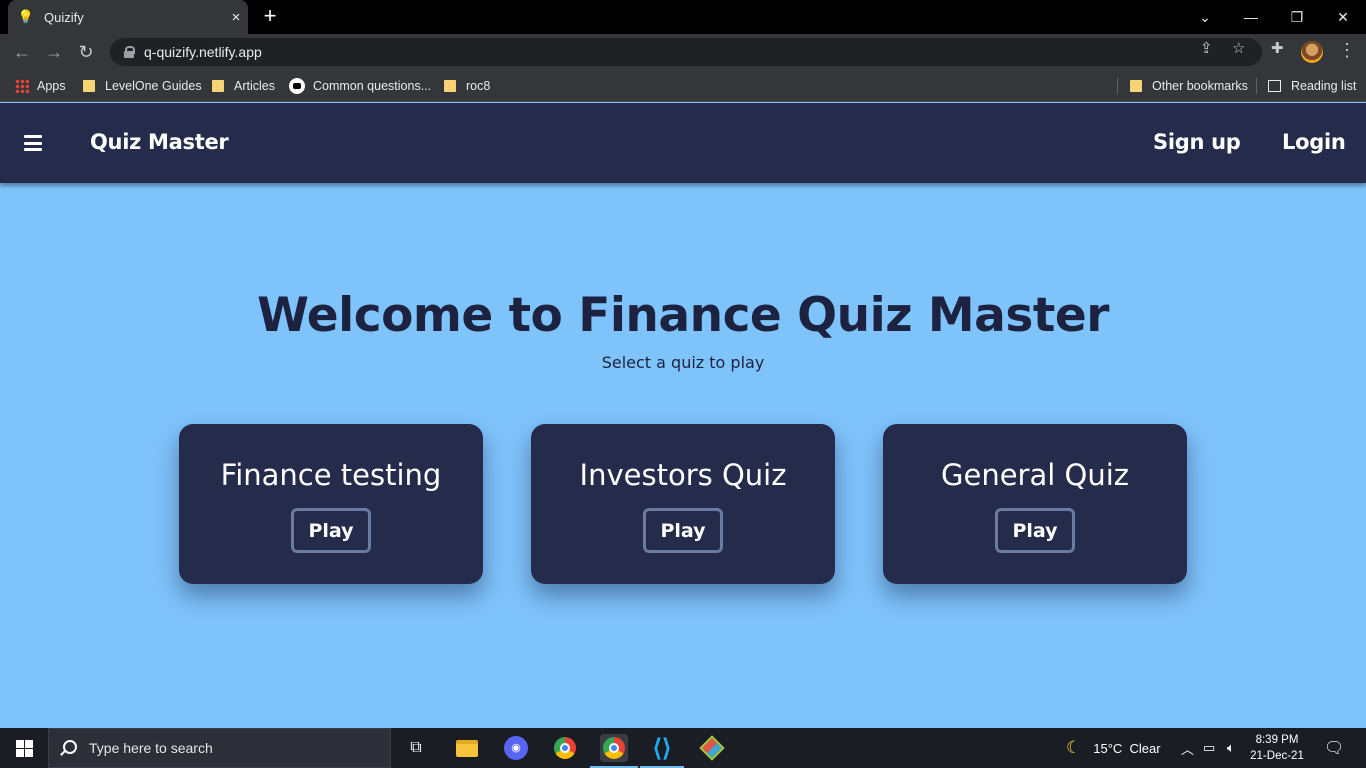  I want to click on bookmark-articles: Articles, so click(243, 86).